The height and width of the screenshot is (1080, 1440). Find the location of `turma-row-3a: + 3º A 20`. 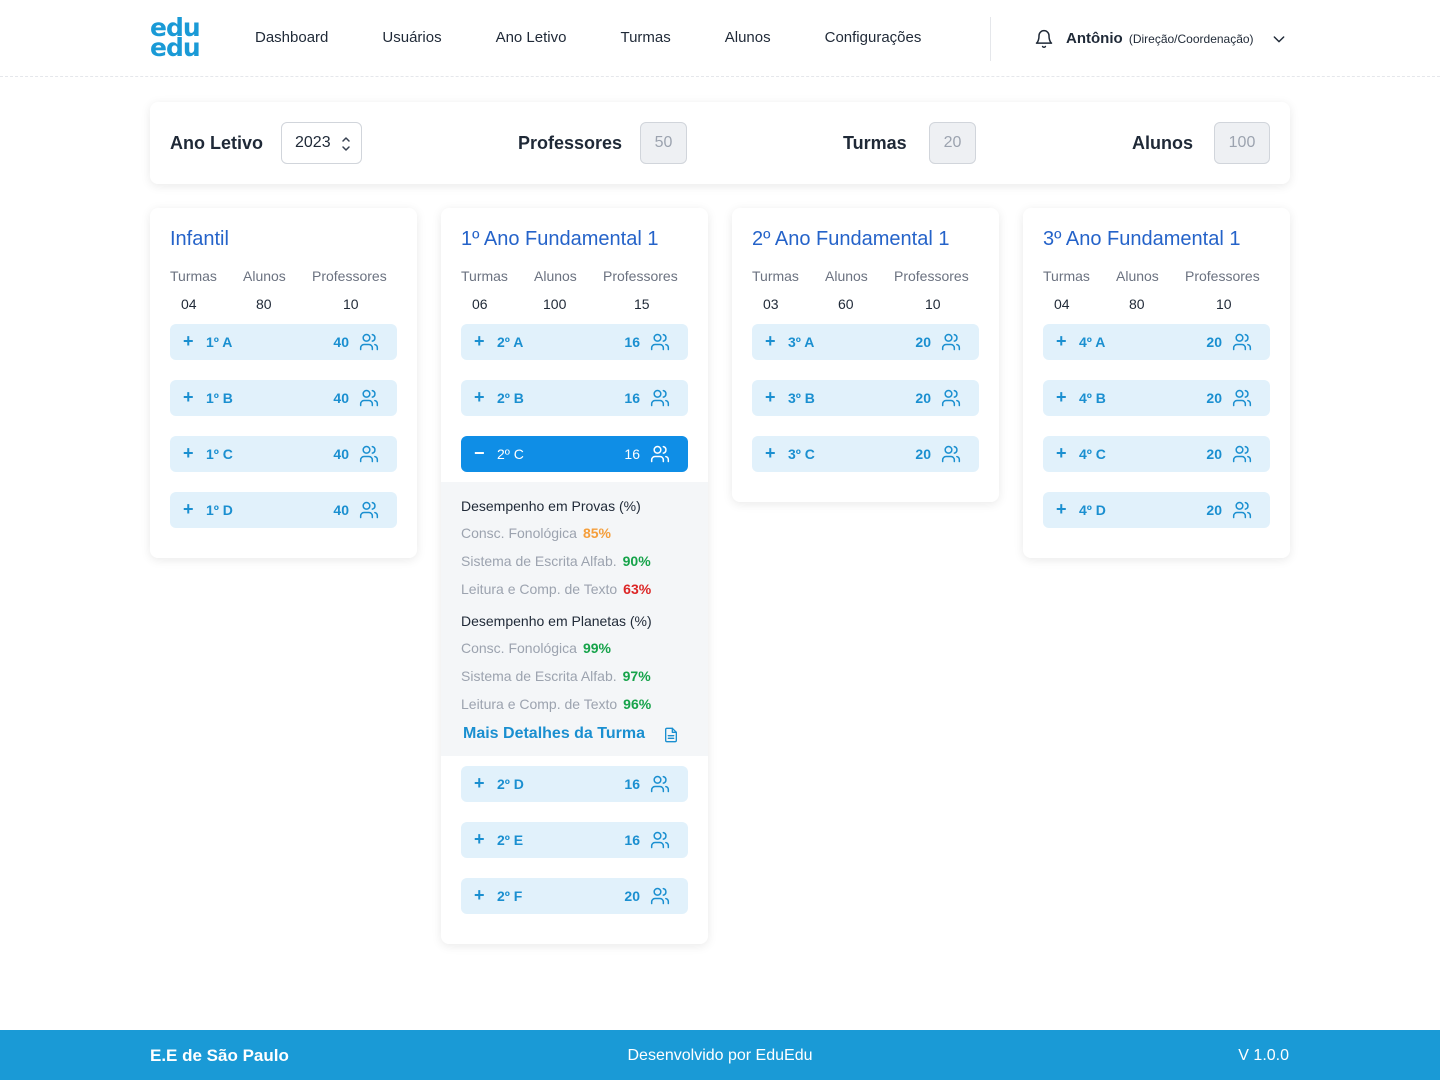

turma-row-3a: + 3º A 20 is located at coordinates (865, 342).